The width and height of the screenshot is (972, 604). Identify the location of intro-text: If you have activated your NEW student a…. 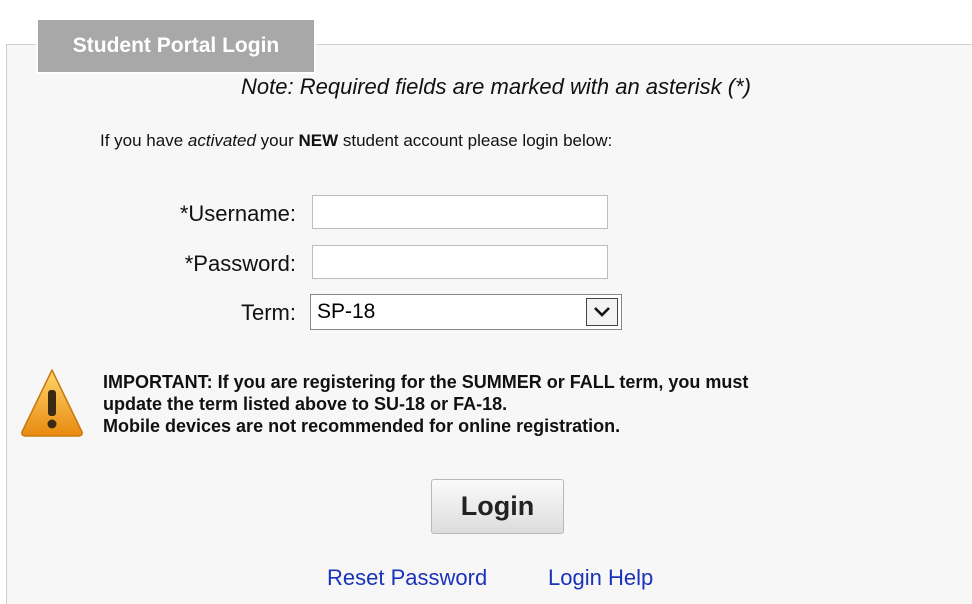
(356, 141).